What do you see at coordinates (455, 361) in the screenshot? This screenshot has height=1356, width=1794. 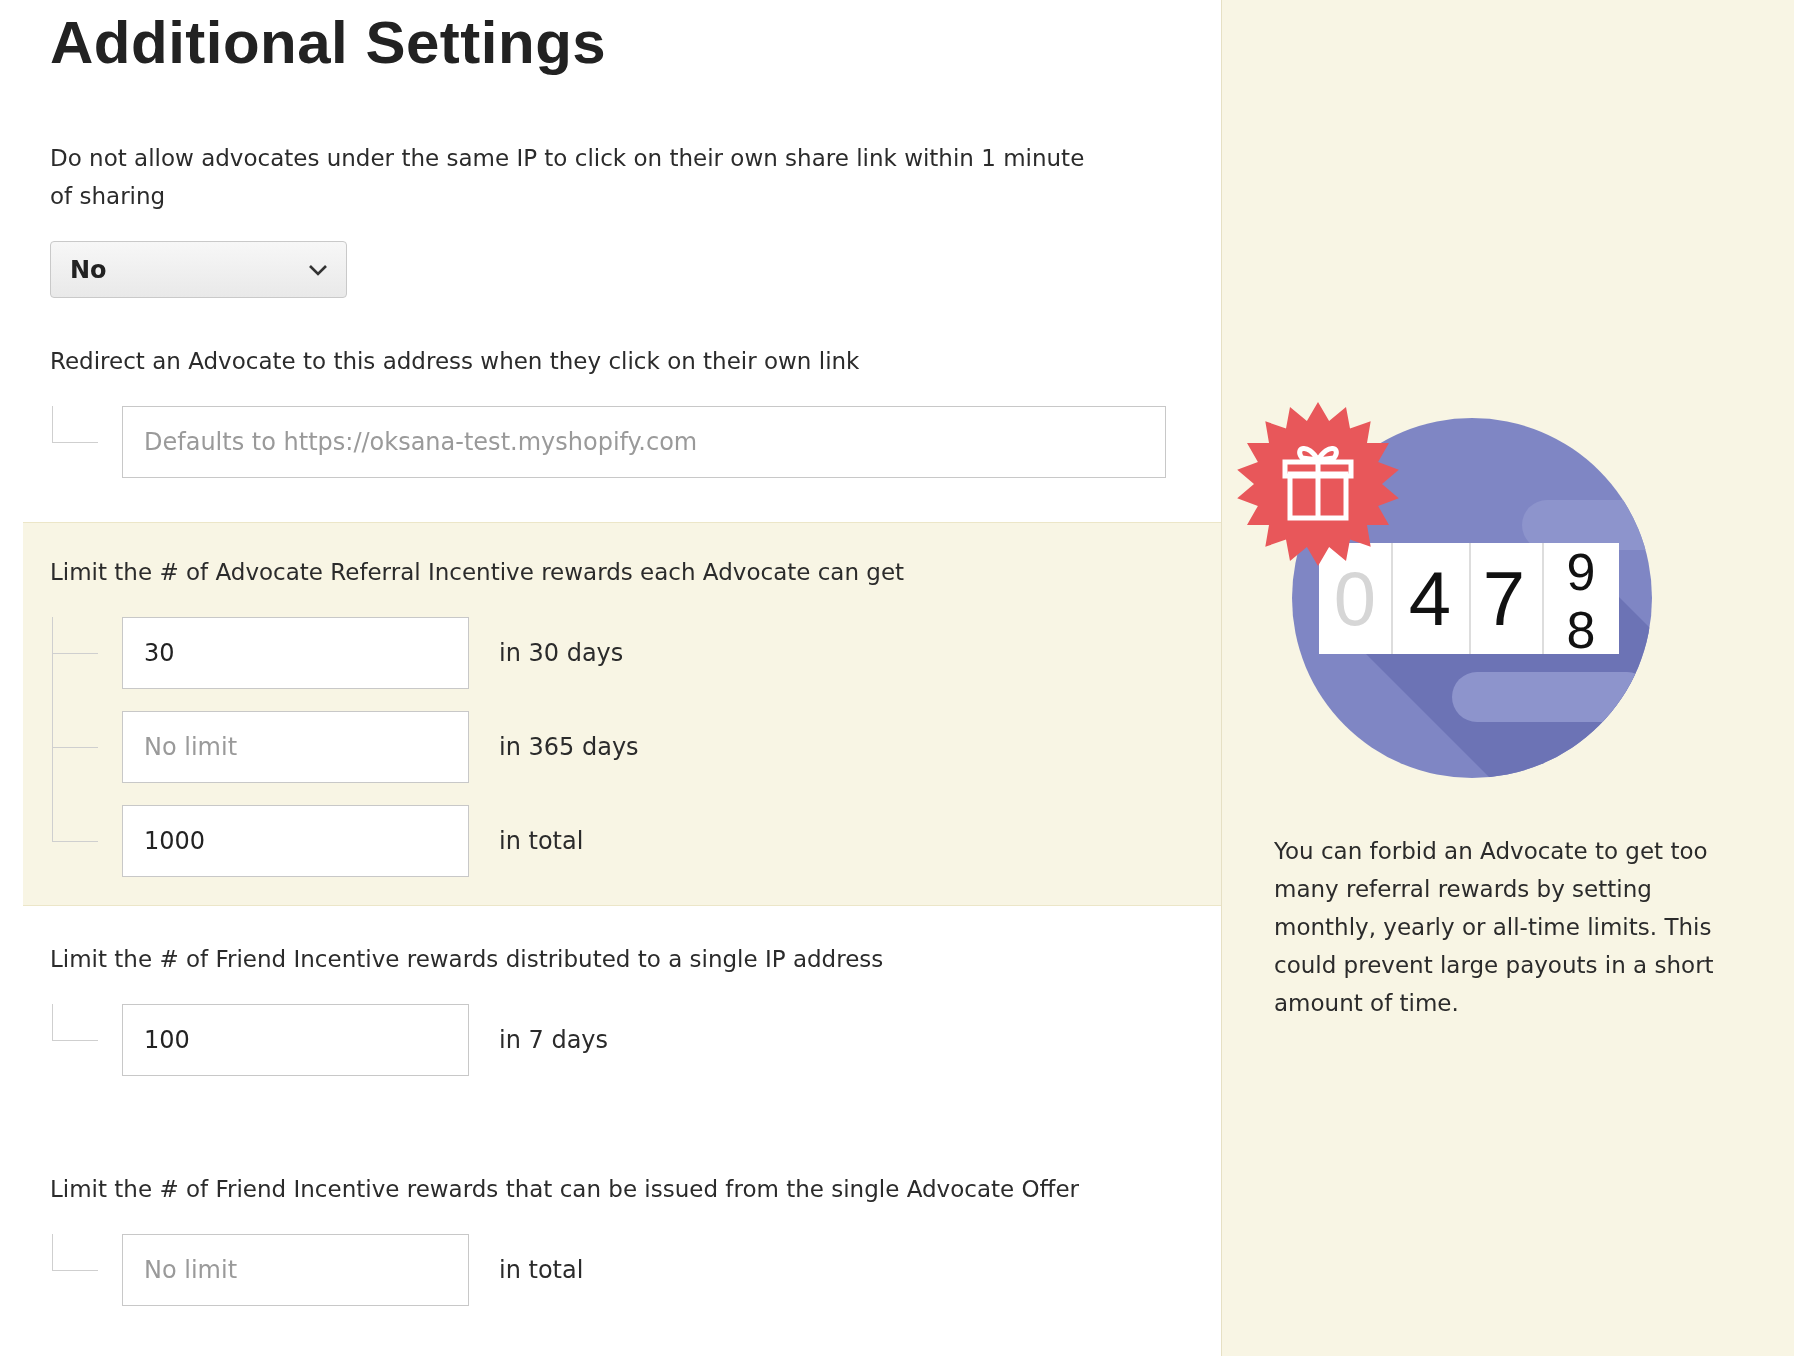 I see `setting-label: Redirect an Advocate to this address when they click on their own link` at bounding box center [455, 361].